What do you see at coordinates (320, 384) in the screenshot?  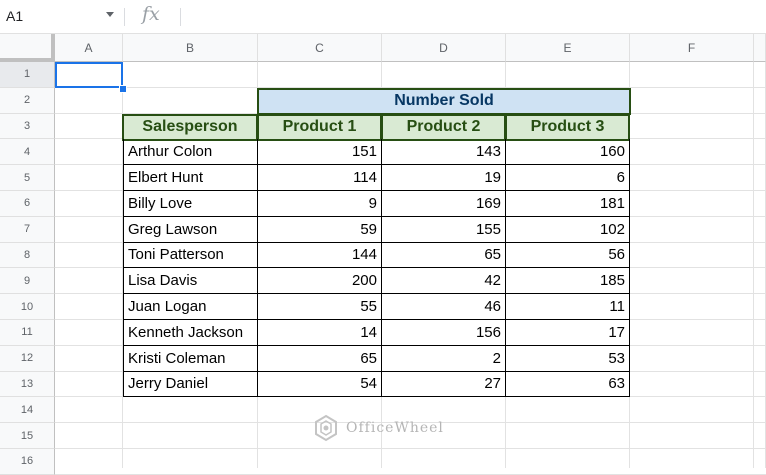 I see `value-cell: 54` at bounding box center [320, 384].